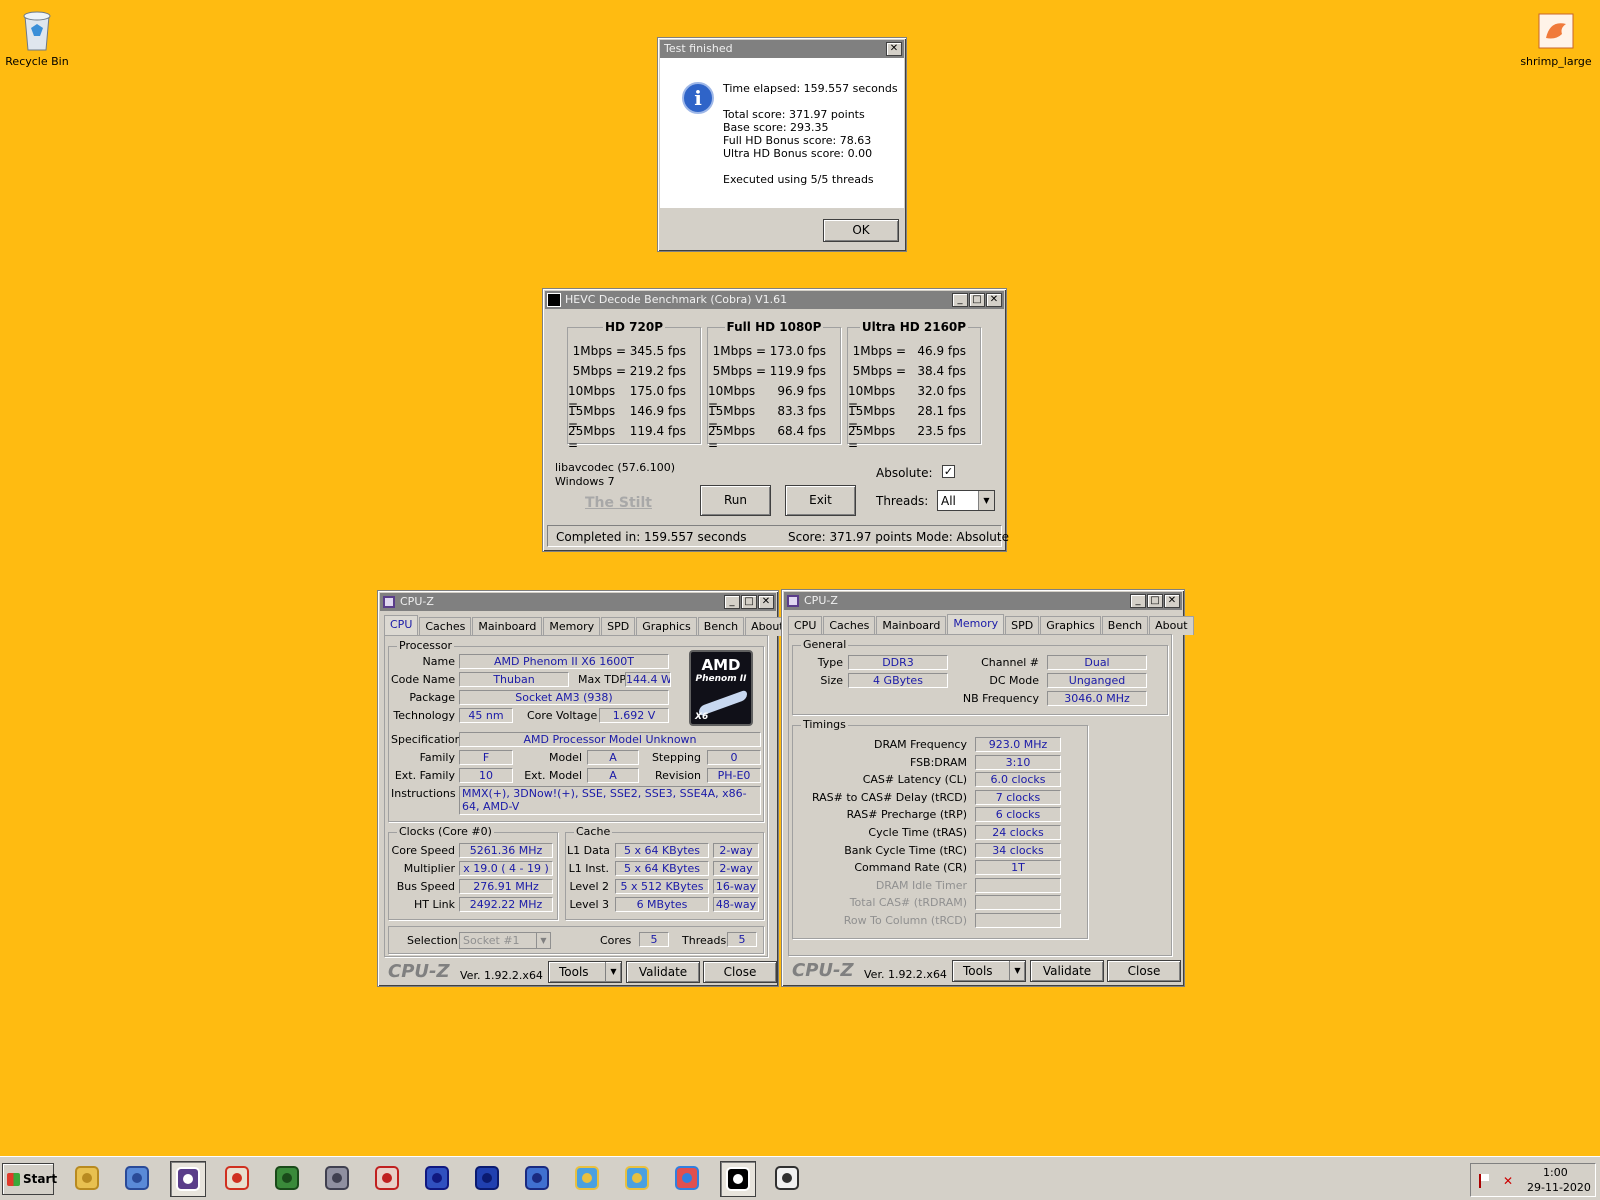  What do you see at coordinates (538, 1179) in the screenshot?
I see `cinema-icon` at bounding box center [538, 1179].